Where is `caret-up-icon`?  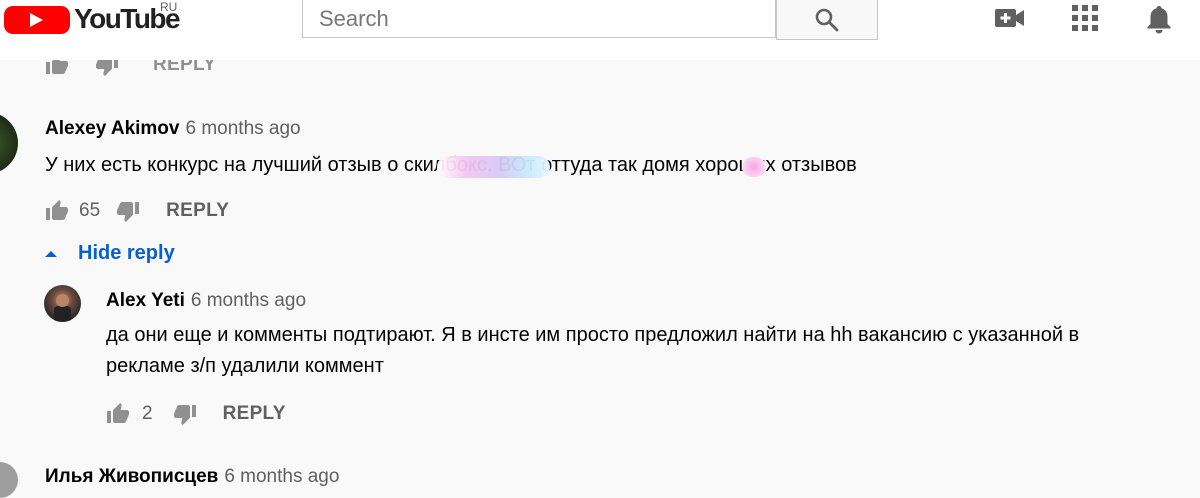 caret-up-icon is located at coordinates (51, 253).